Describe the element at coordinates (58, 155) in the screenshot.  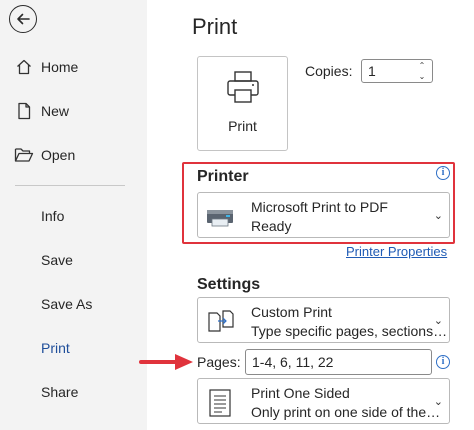
I see `sidebar-item-label: Open` at that location.